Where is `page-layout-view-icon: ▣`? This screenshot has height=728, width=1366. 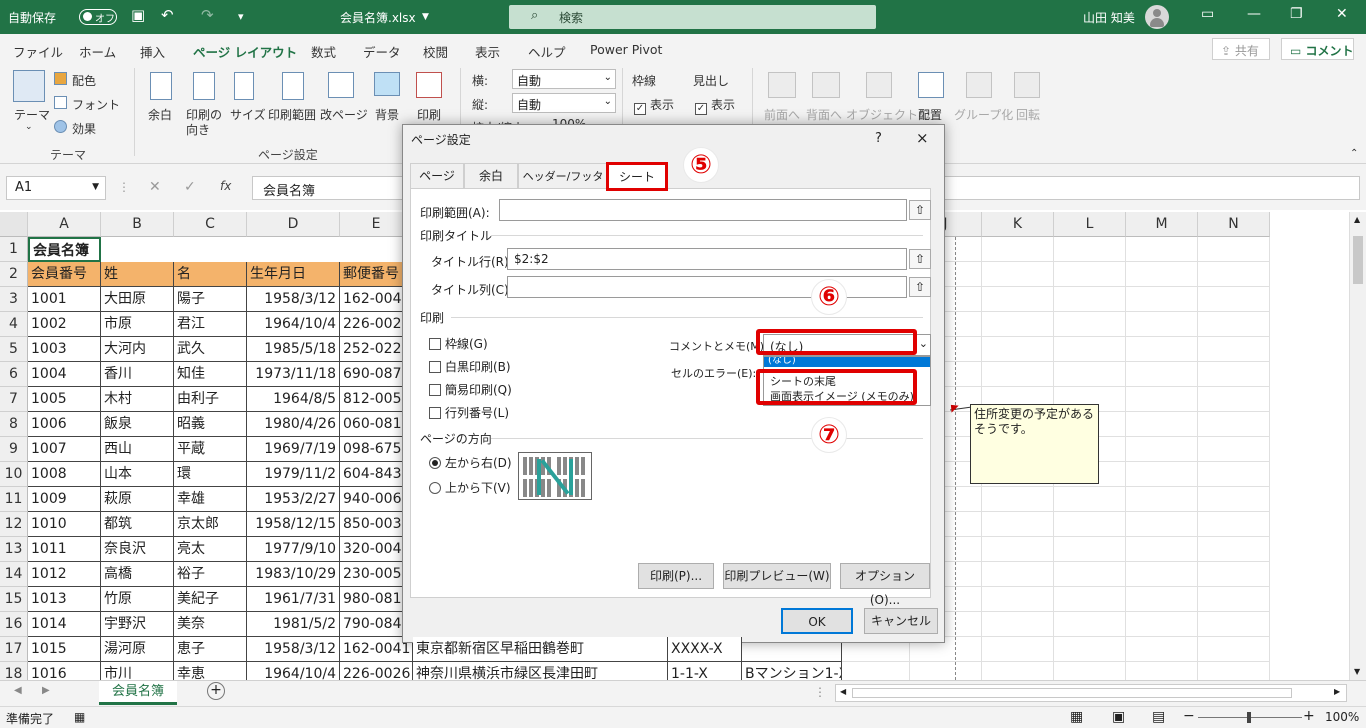
page-layout-view-icon: ▣ is located at coordinates (1118, 717).